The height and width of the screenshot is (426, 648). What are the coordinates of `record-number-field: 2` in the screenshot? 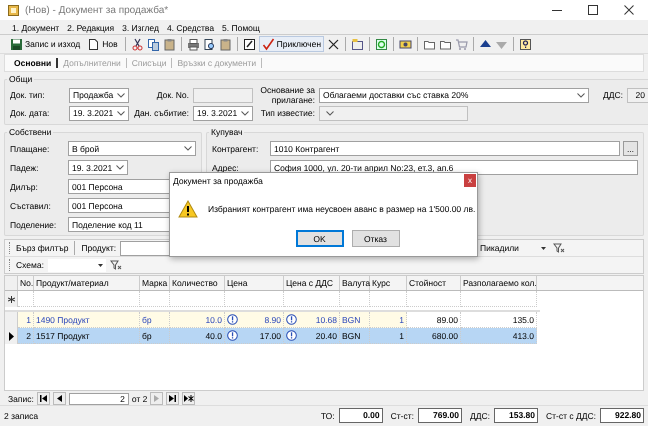 It's located at (98, 398).